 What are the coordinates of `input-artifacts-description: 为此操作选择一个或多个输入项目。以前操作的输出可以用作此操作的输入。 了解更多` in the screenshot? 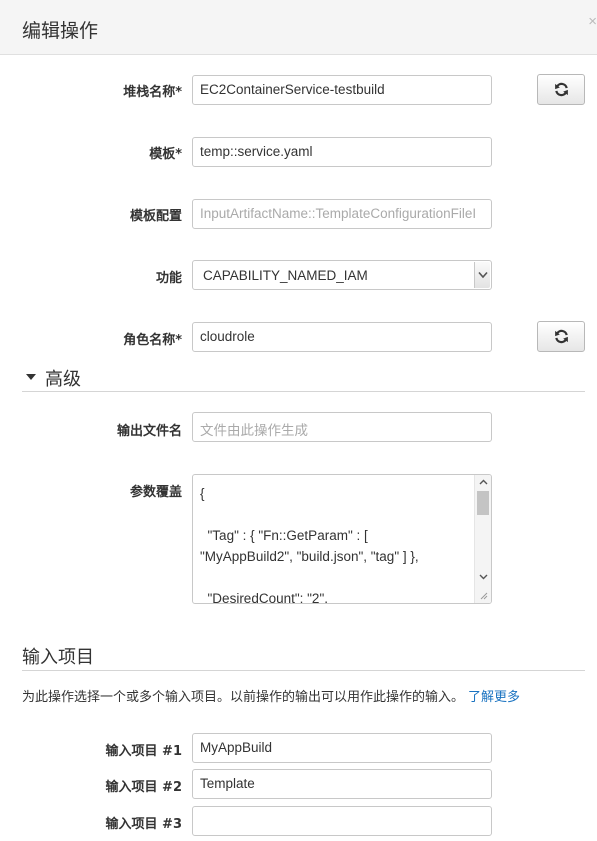 It's located at (271, 695).